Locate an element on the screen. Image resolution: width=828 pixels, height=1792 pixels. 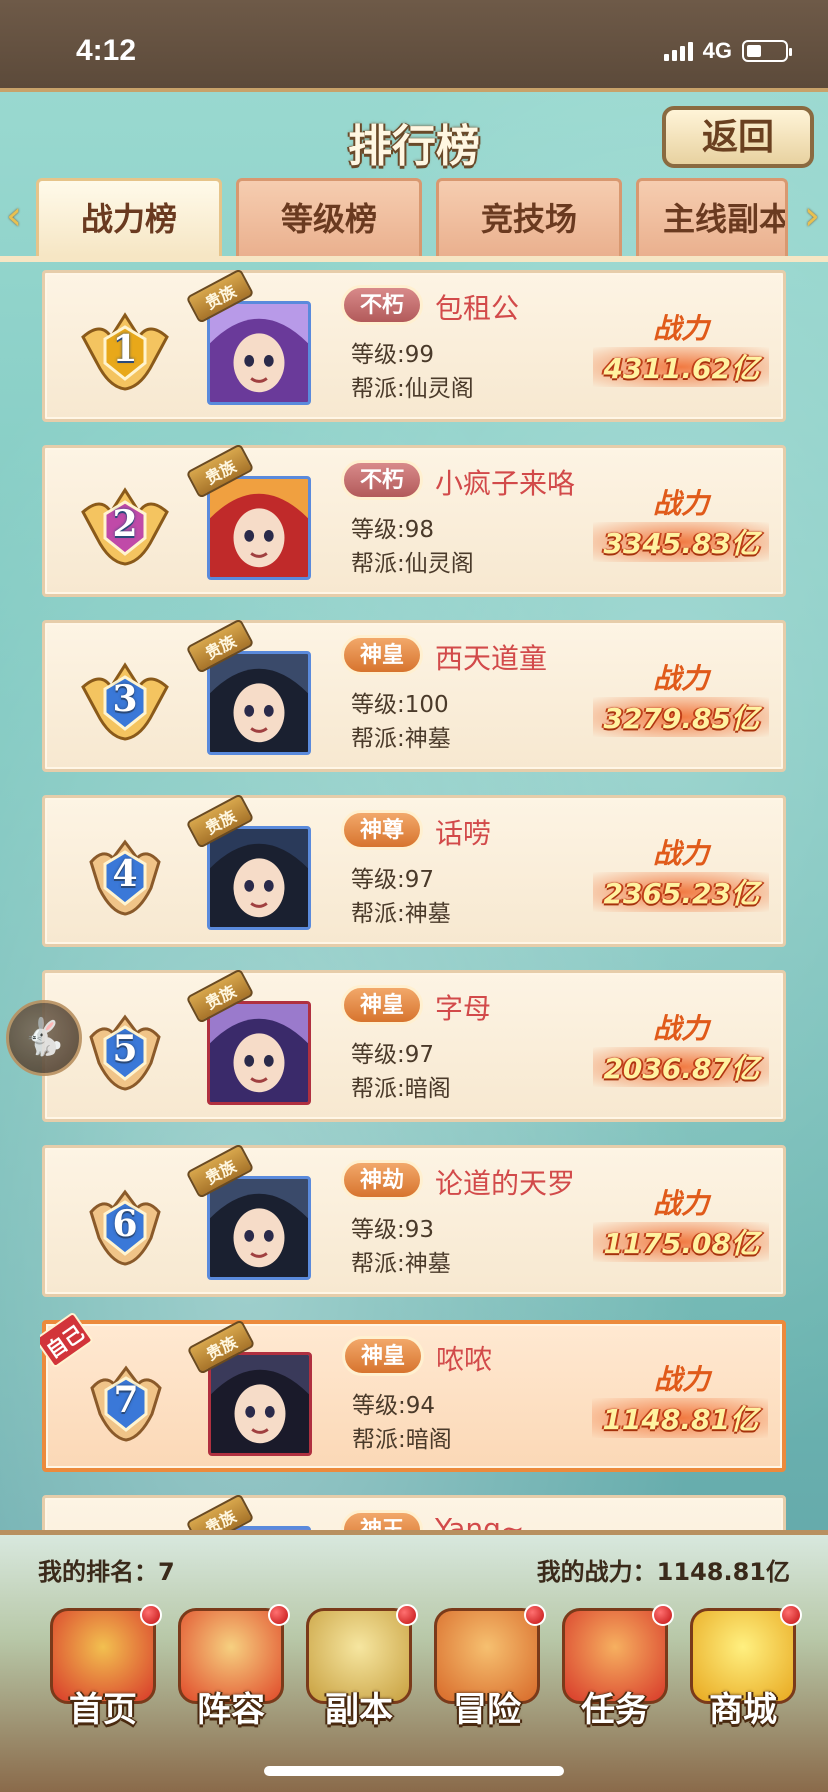
rank-card: 4 贵族 神尊 话唠 等级:97 帮派:神墓 战力 2365.23亿 is located at coordinates (414, 870).